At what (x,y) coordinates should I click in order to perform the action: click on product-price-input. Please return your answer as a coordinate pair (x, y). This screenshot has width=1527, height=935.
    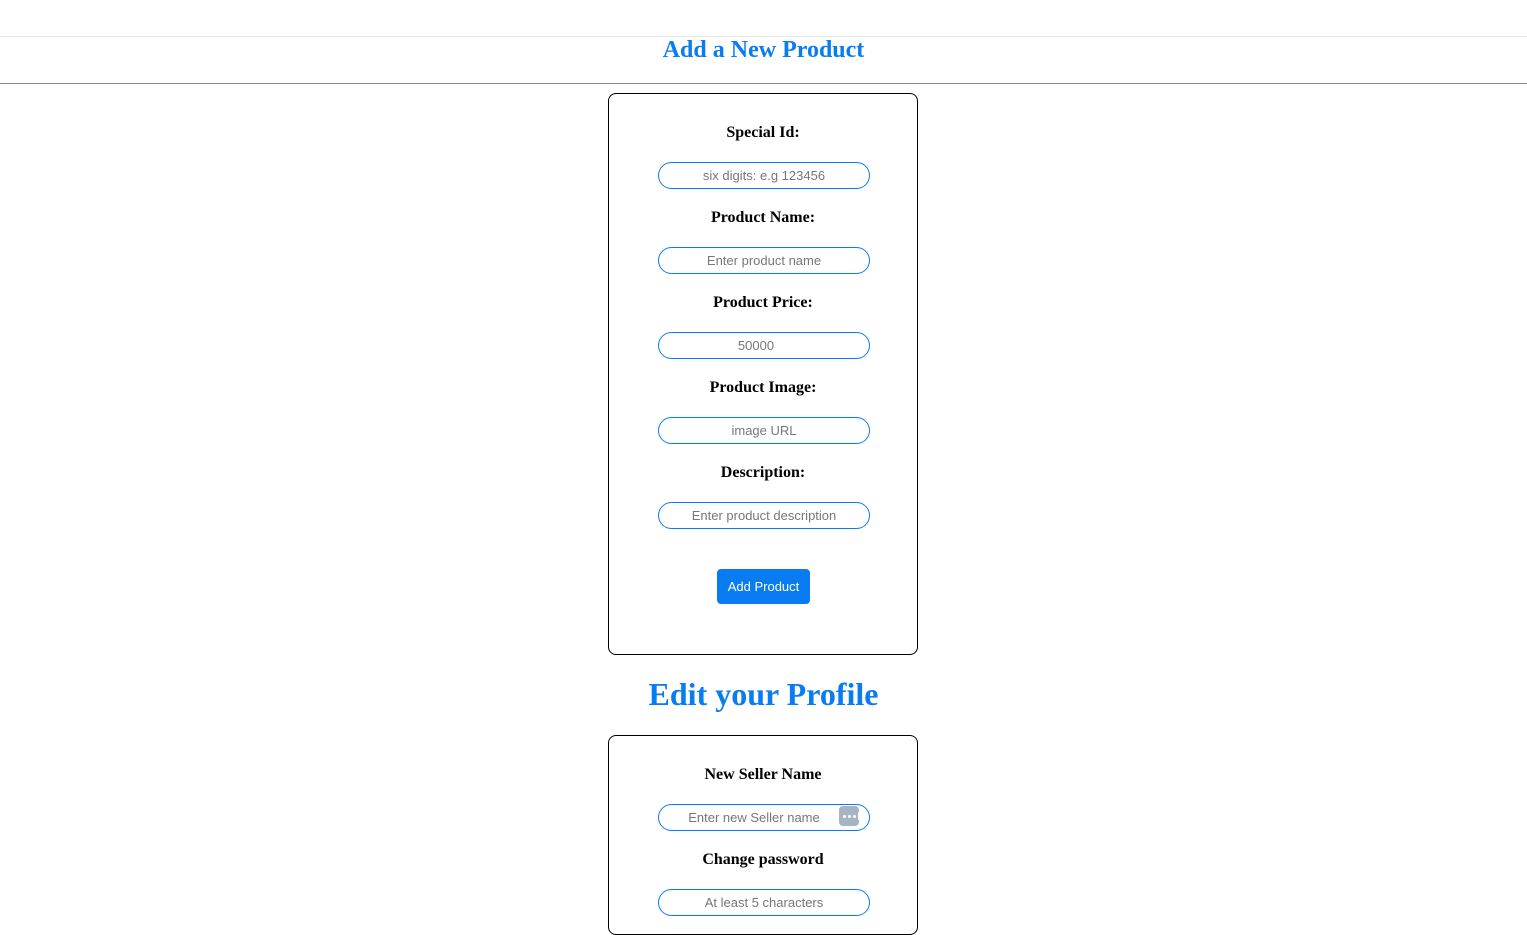
    Looking at the image, I should click on (764, 345).